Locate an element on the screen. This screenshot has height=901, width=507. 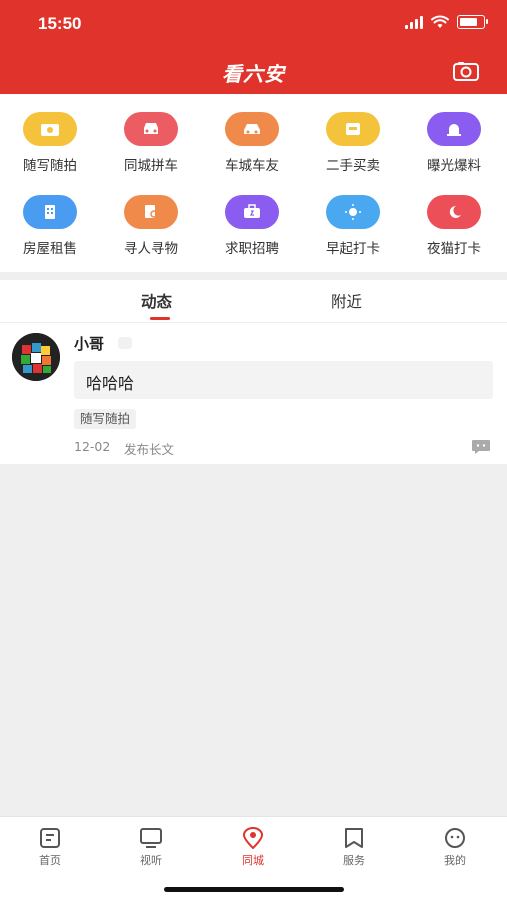
briefcase-icon is located at coordinates (252, 212).